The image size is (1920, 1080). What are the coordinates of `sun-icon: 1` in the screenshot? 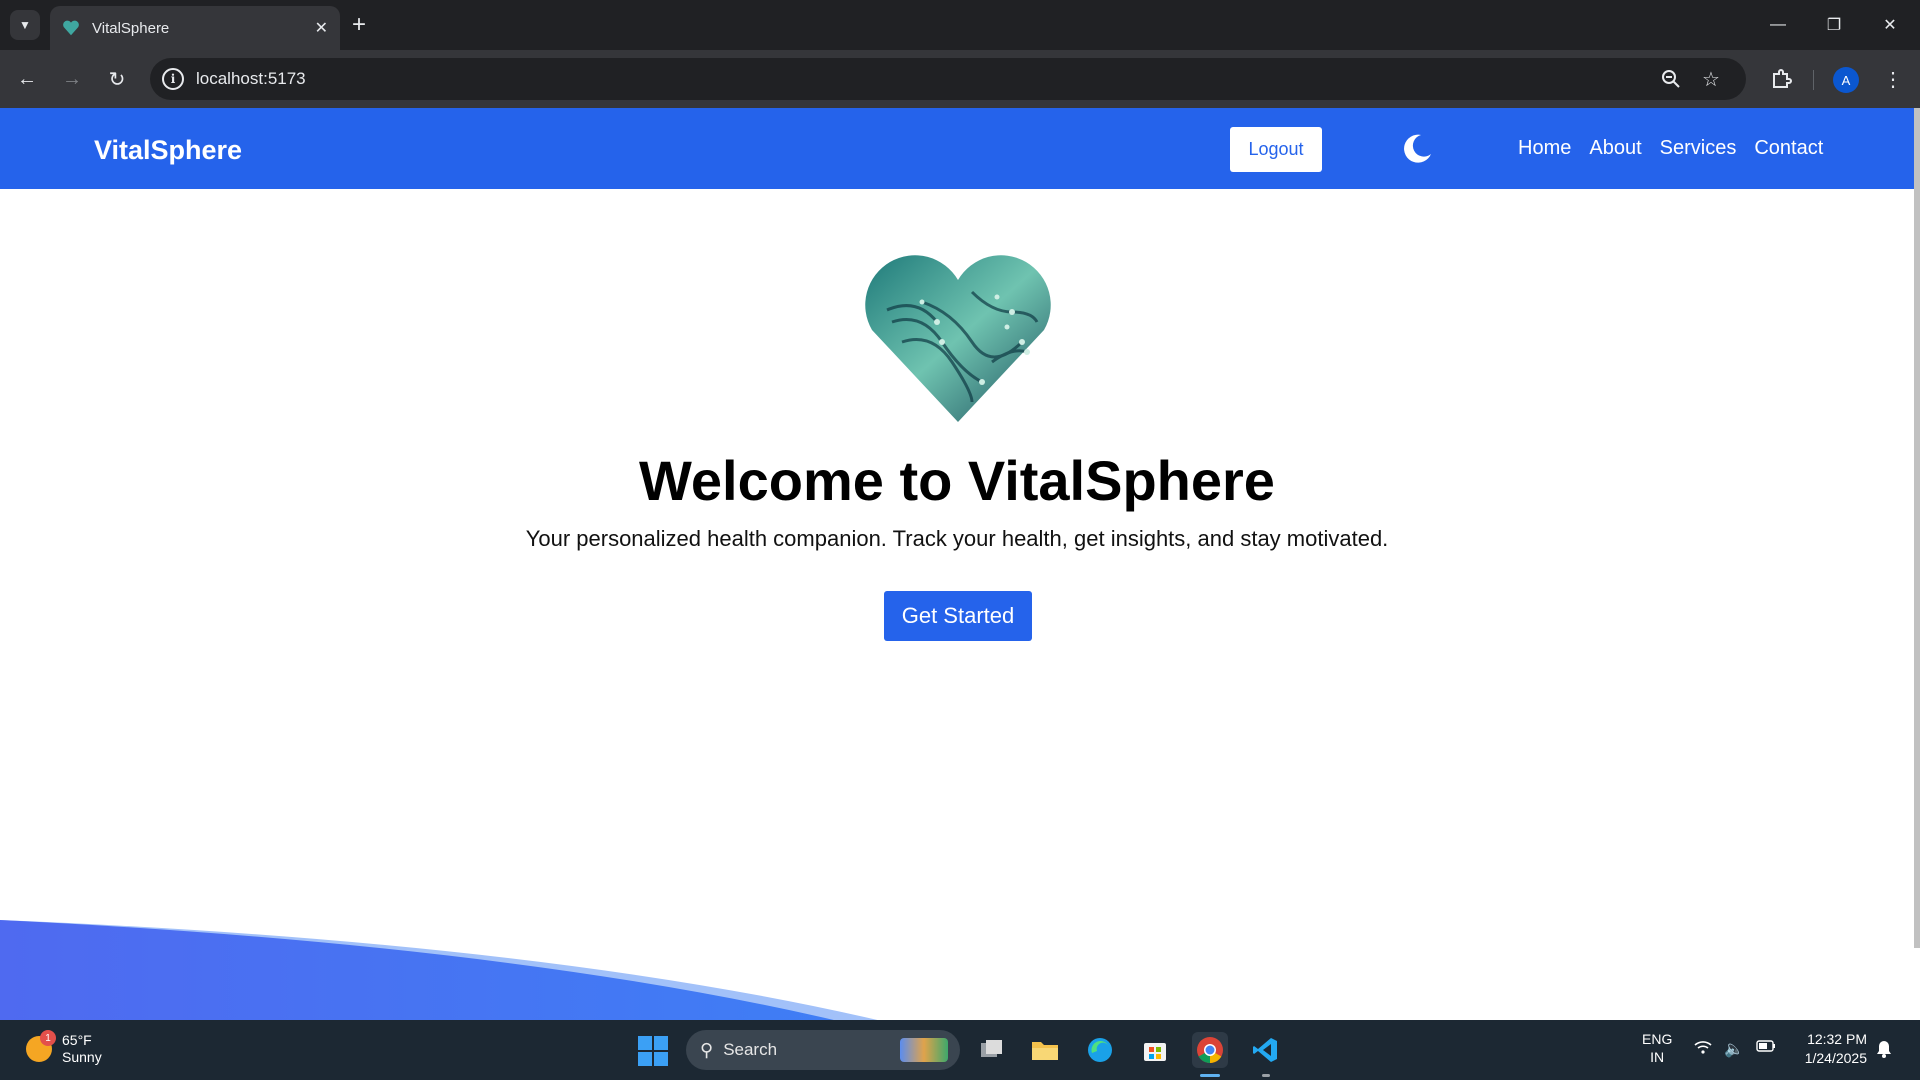 It's located at (41, 1046).